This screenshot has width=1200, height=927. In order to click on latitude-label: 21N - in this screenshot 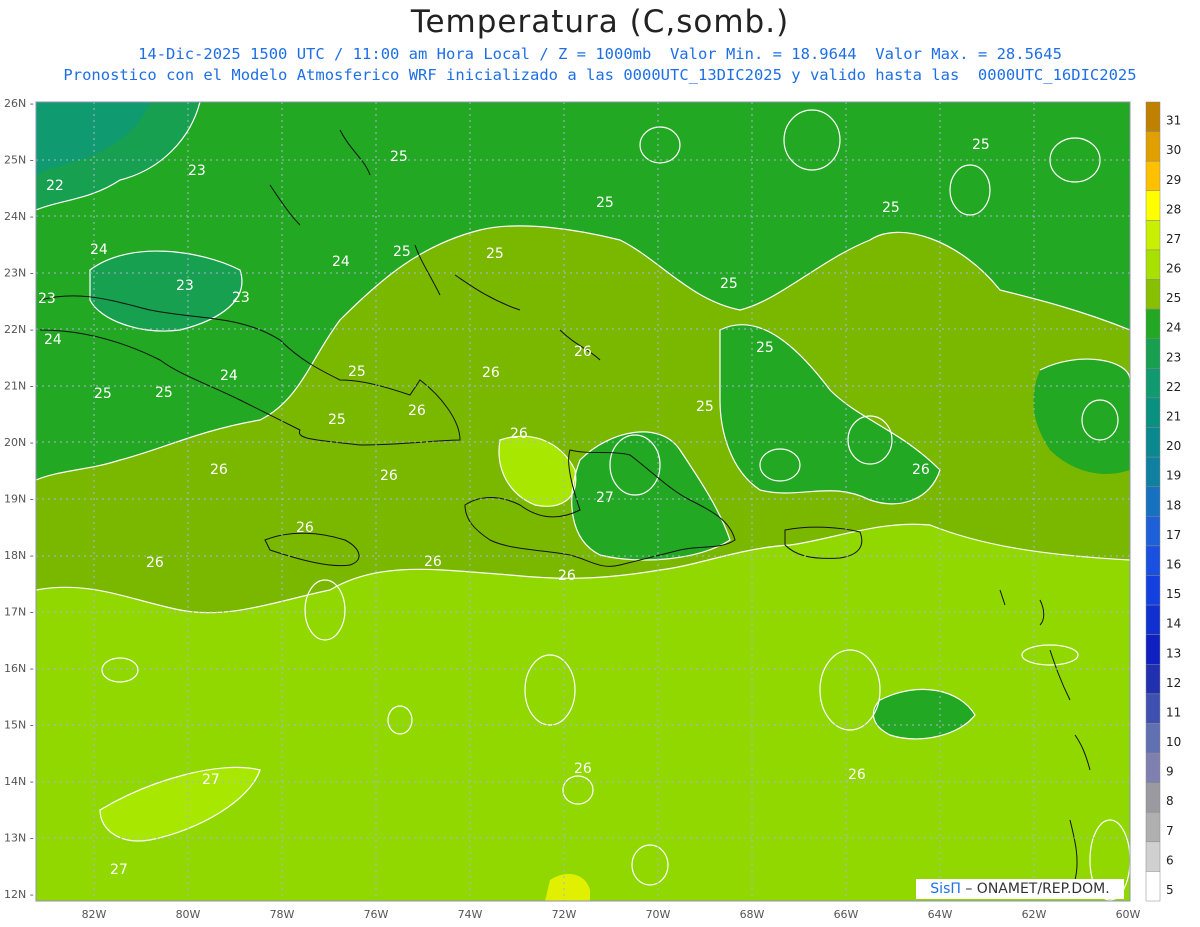, I will do `click(19, 386)`.